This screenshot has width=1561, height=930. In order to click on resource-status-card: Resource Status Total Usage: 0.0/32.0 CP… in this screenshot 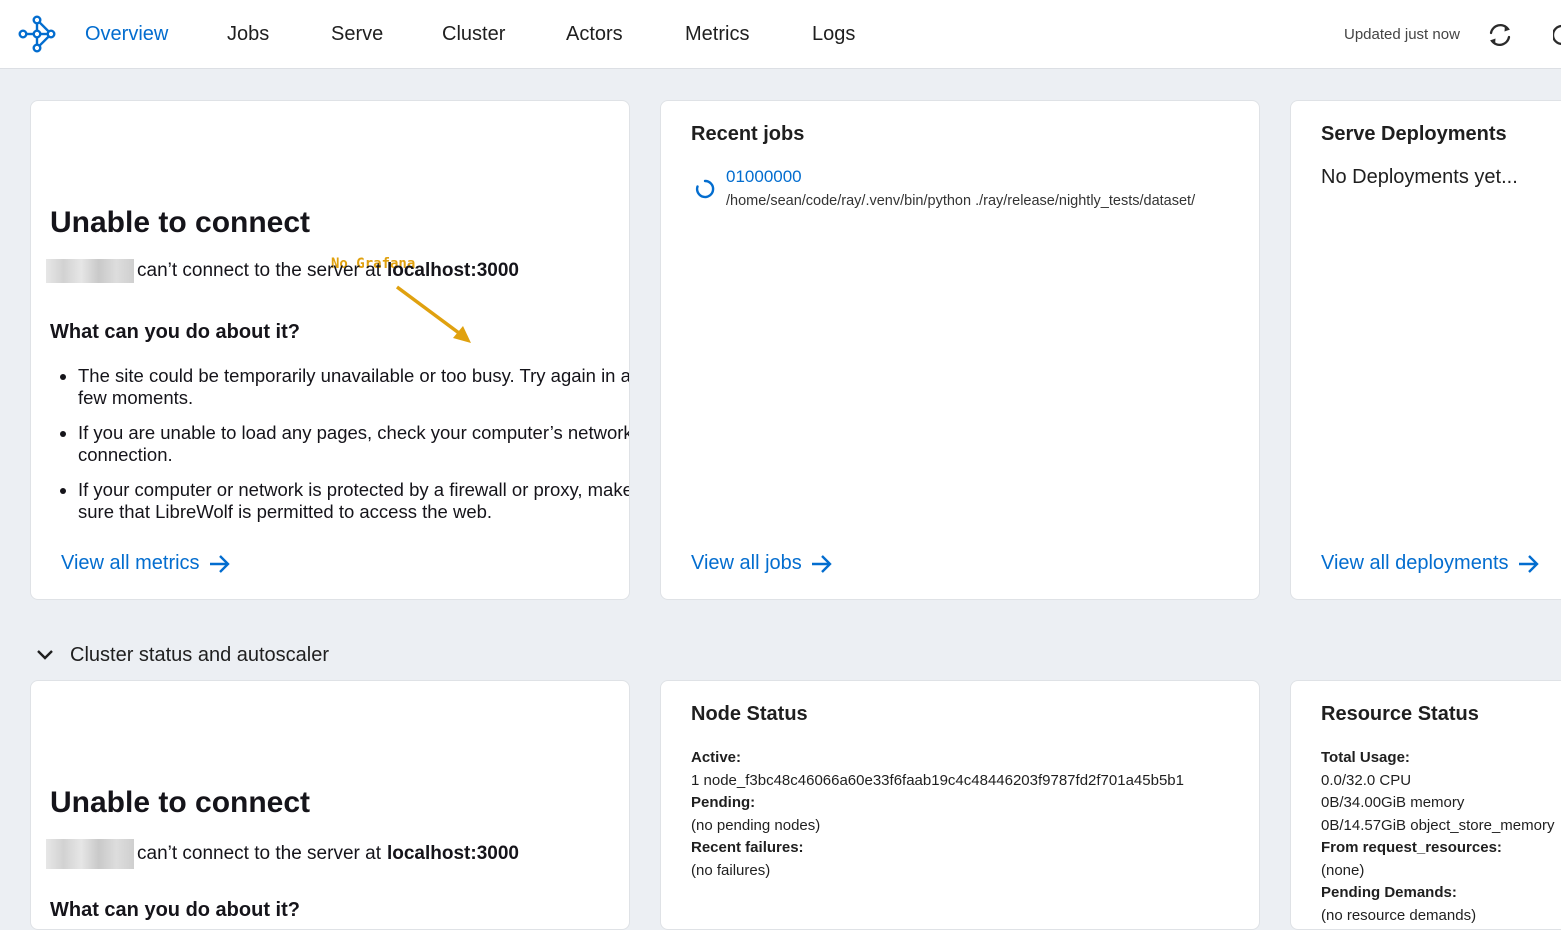, I will do `click(1425, 805)`.